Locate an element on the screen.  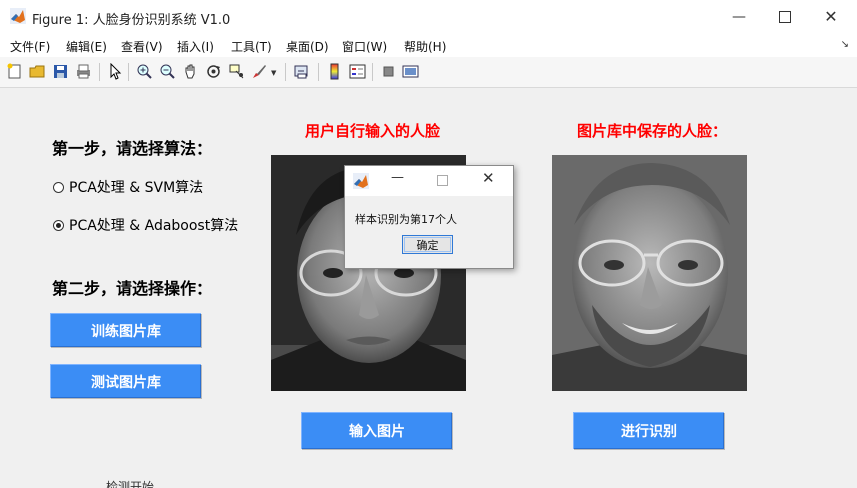
zoom-in-icon is located at coordinates (144, 71).